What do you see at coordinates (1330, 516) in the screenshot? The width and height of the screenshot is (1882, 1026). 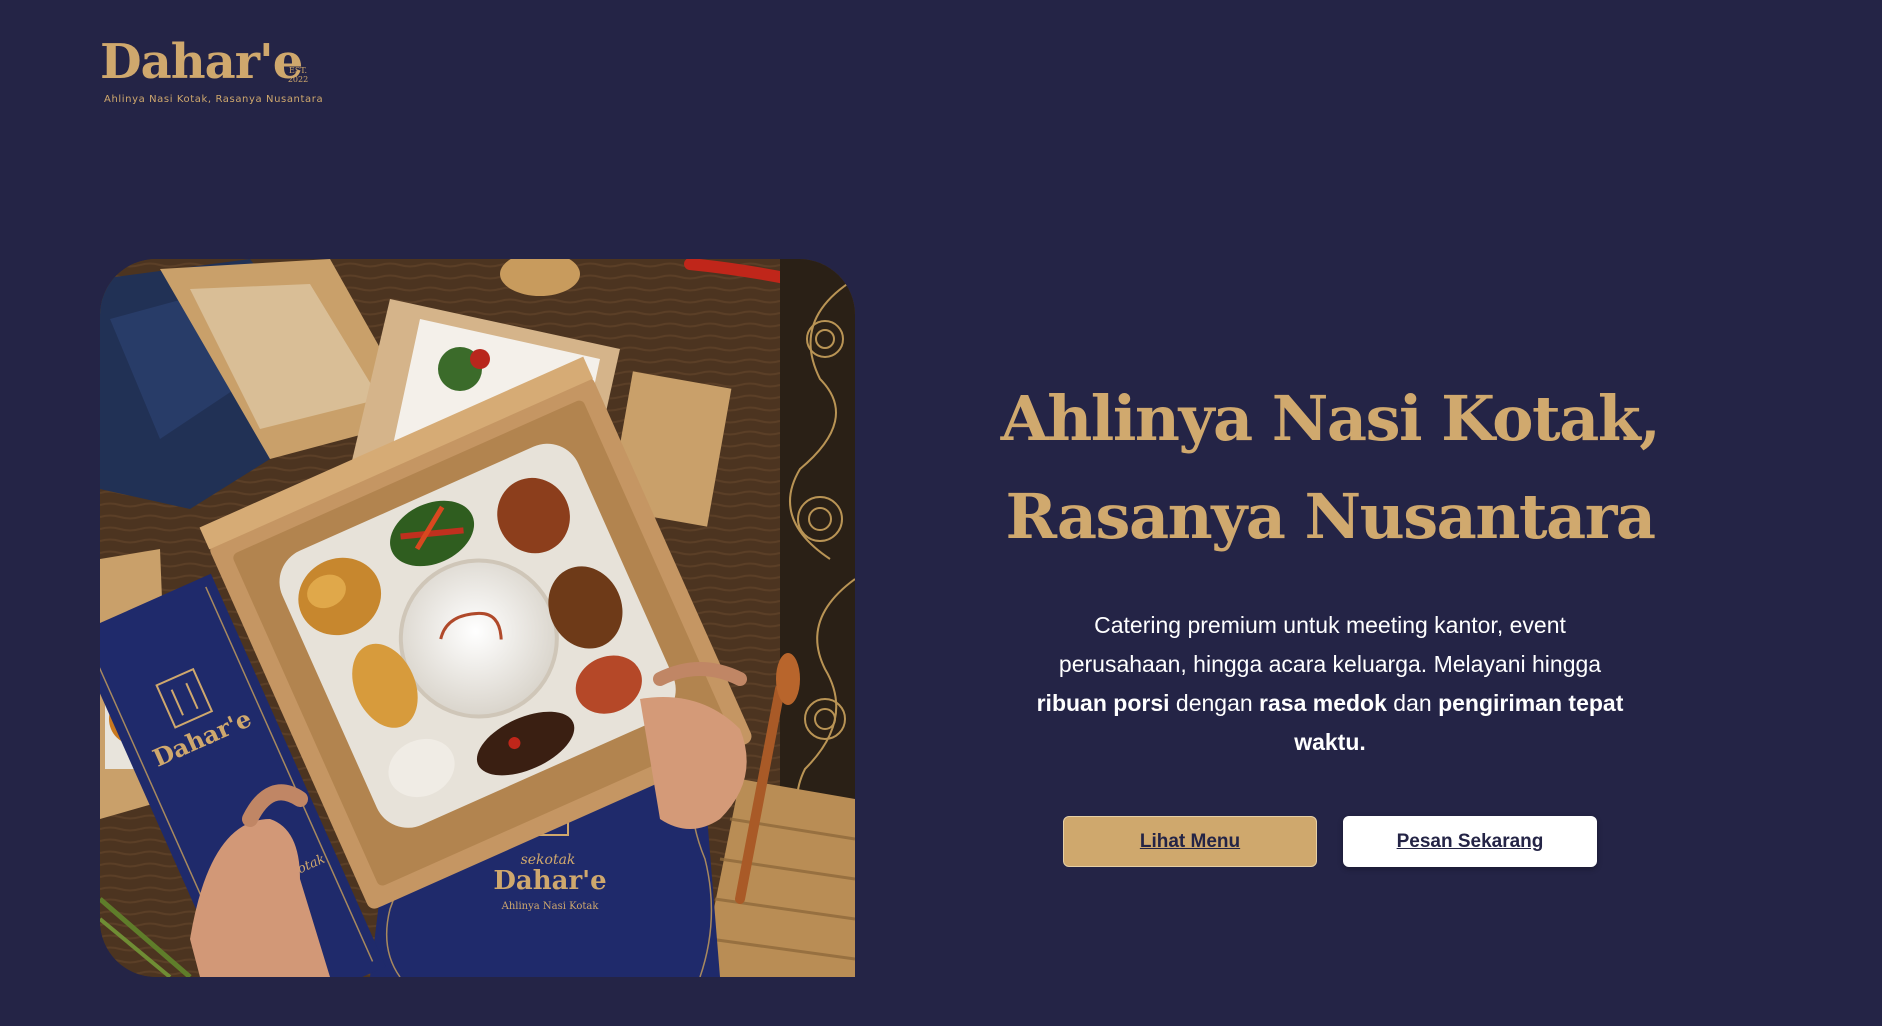 I see `hero-title-line2: Rasanya Nusantara` at bounding box center [1330, 516].